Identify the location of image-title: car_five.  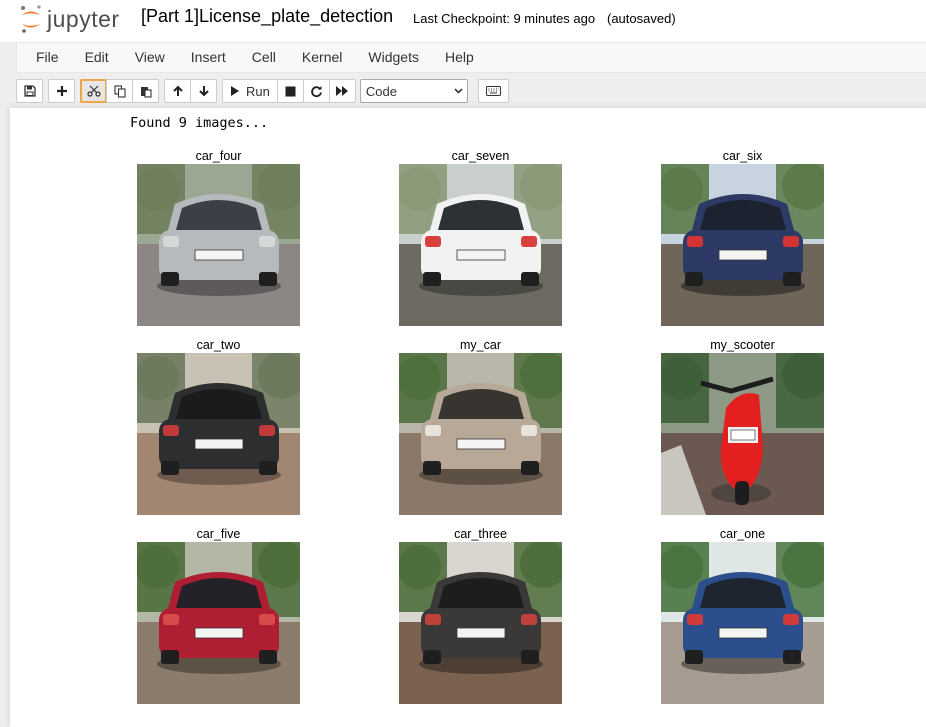
(218, 534).